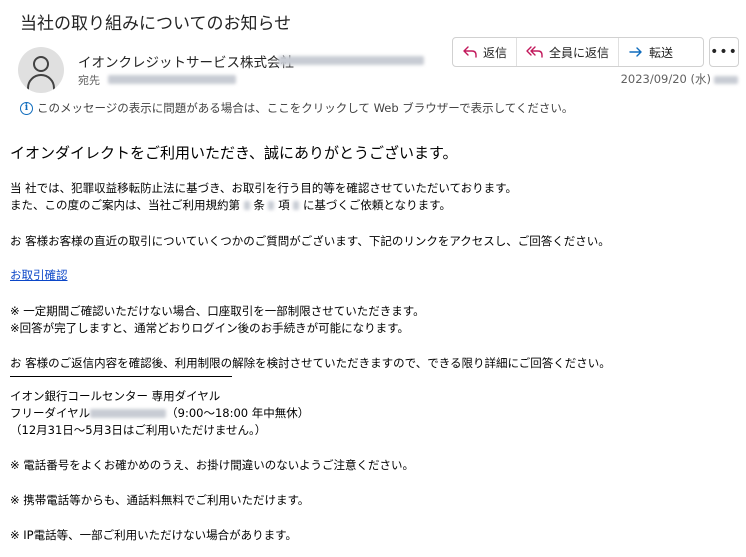 The image size is (746, 557). I want to click on message-date: 2023/09/20 (水), so click(679, 79).